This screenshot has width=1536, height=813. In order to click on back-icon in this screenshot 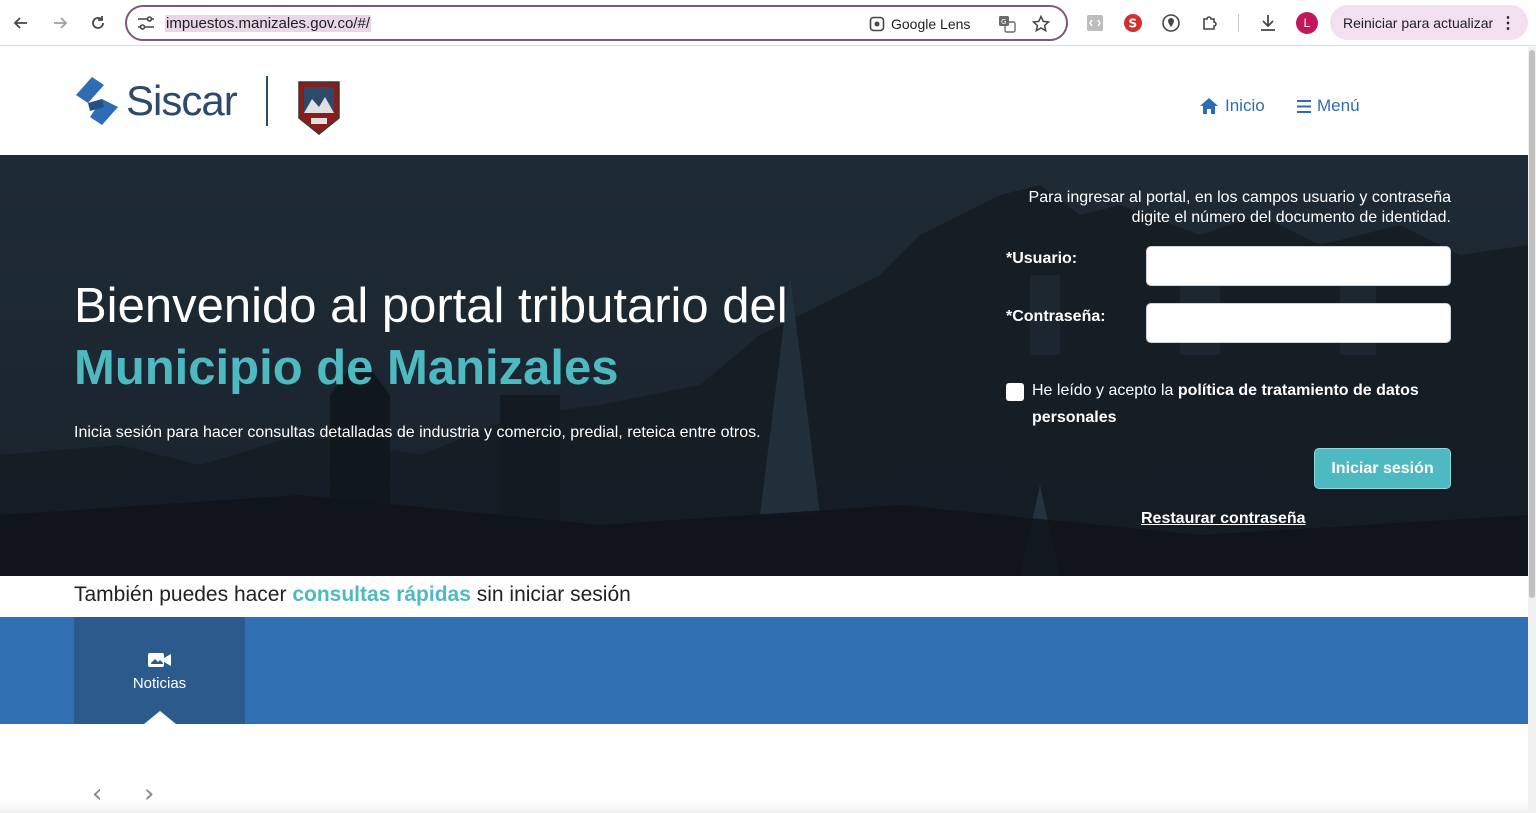, I will do `click(21, 23)`.